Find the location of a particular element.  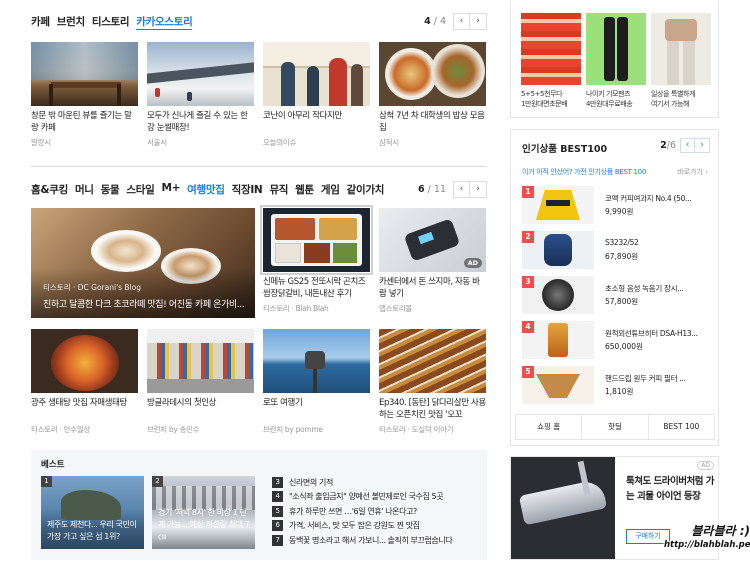

tab-tistory: 티스토리 is located at coordinates (111, 22).